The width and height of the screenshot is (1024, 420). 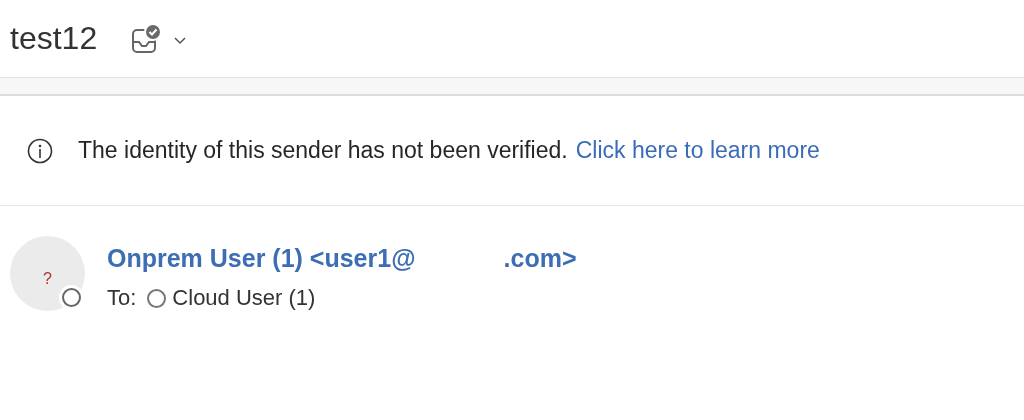 What do you see at coordinates (540, 258) in the screenshot?
I see `sender-email-end: .com>` at bounding box center [540, 258].